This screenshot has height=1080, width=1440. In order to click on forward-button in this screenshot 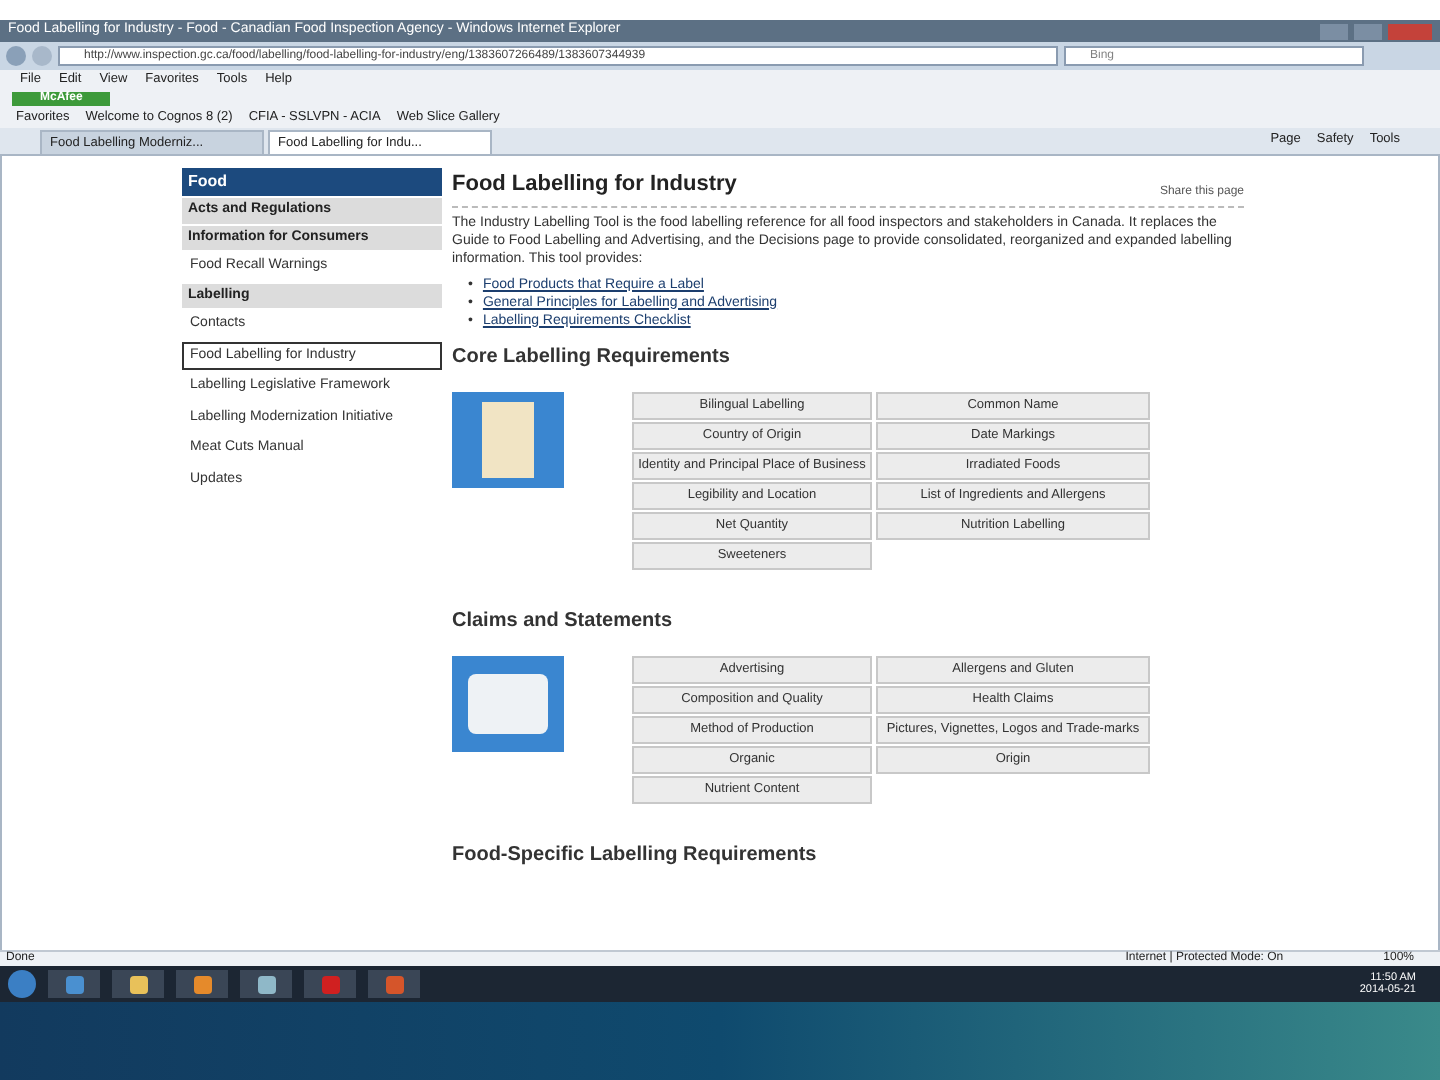, I will do `click(42, 56)`.